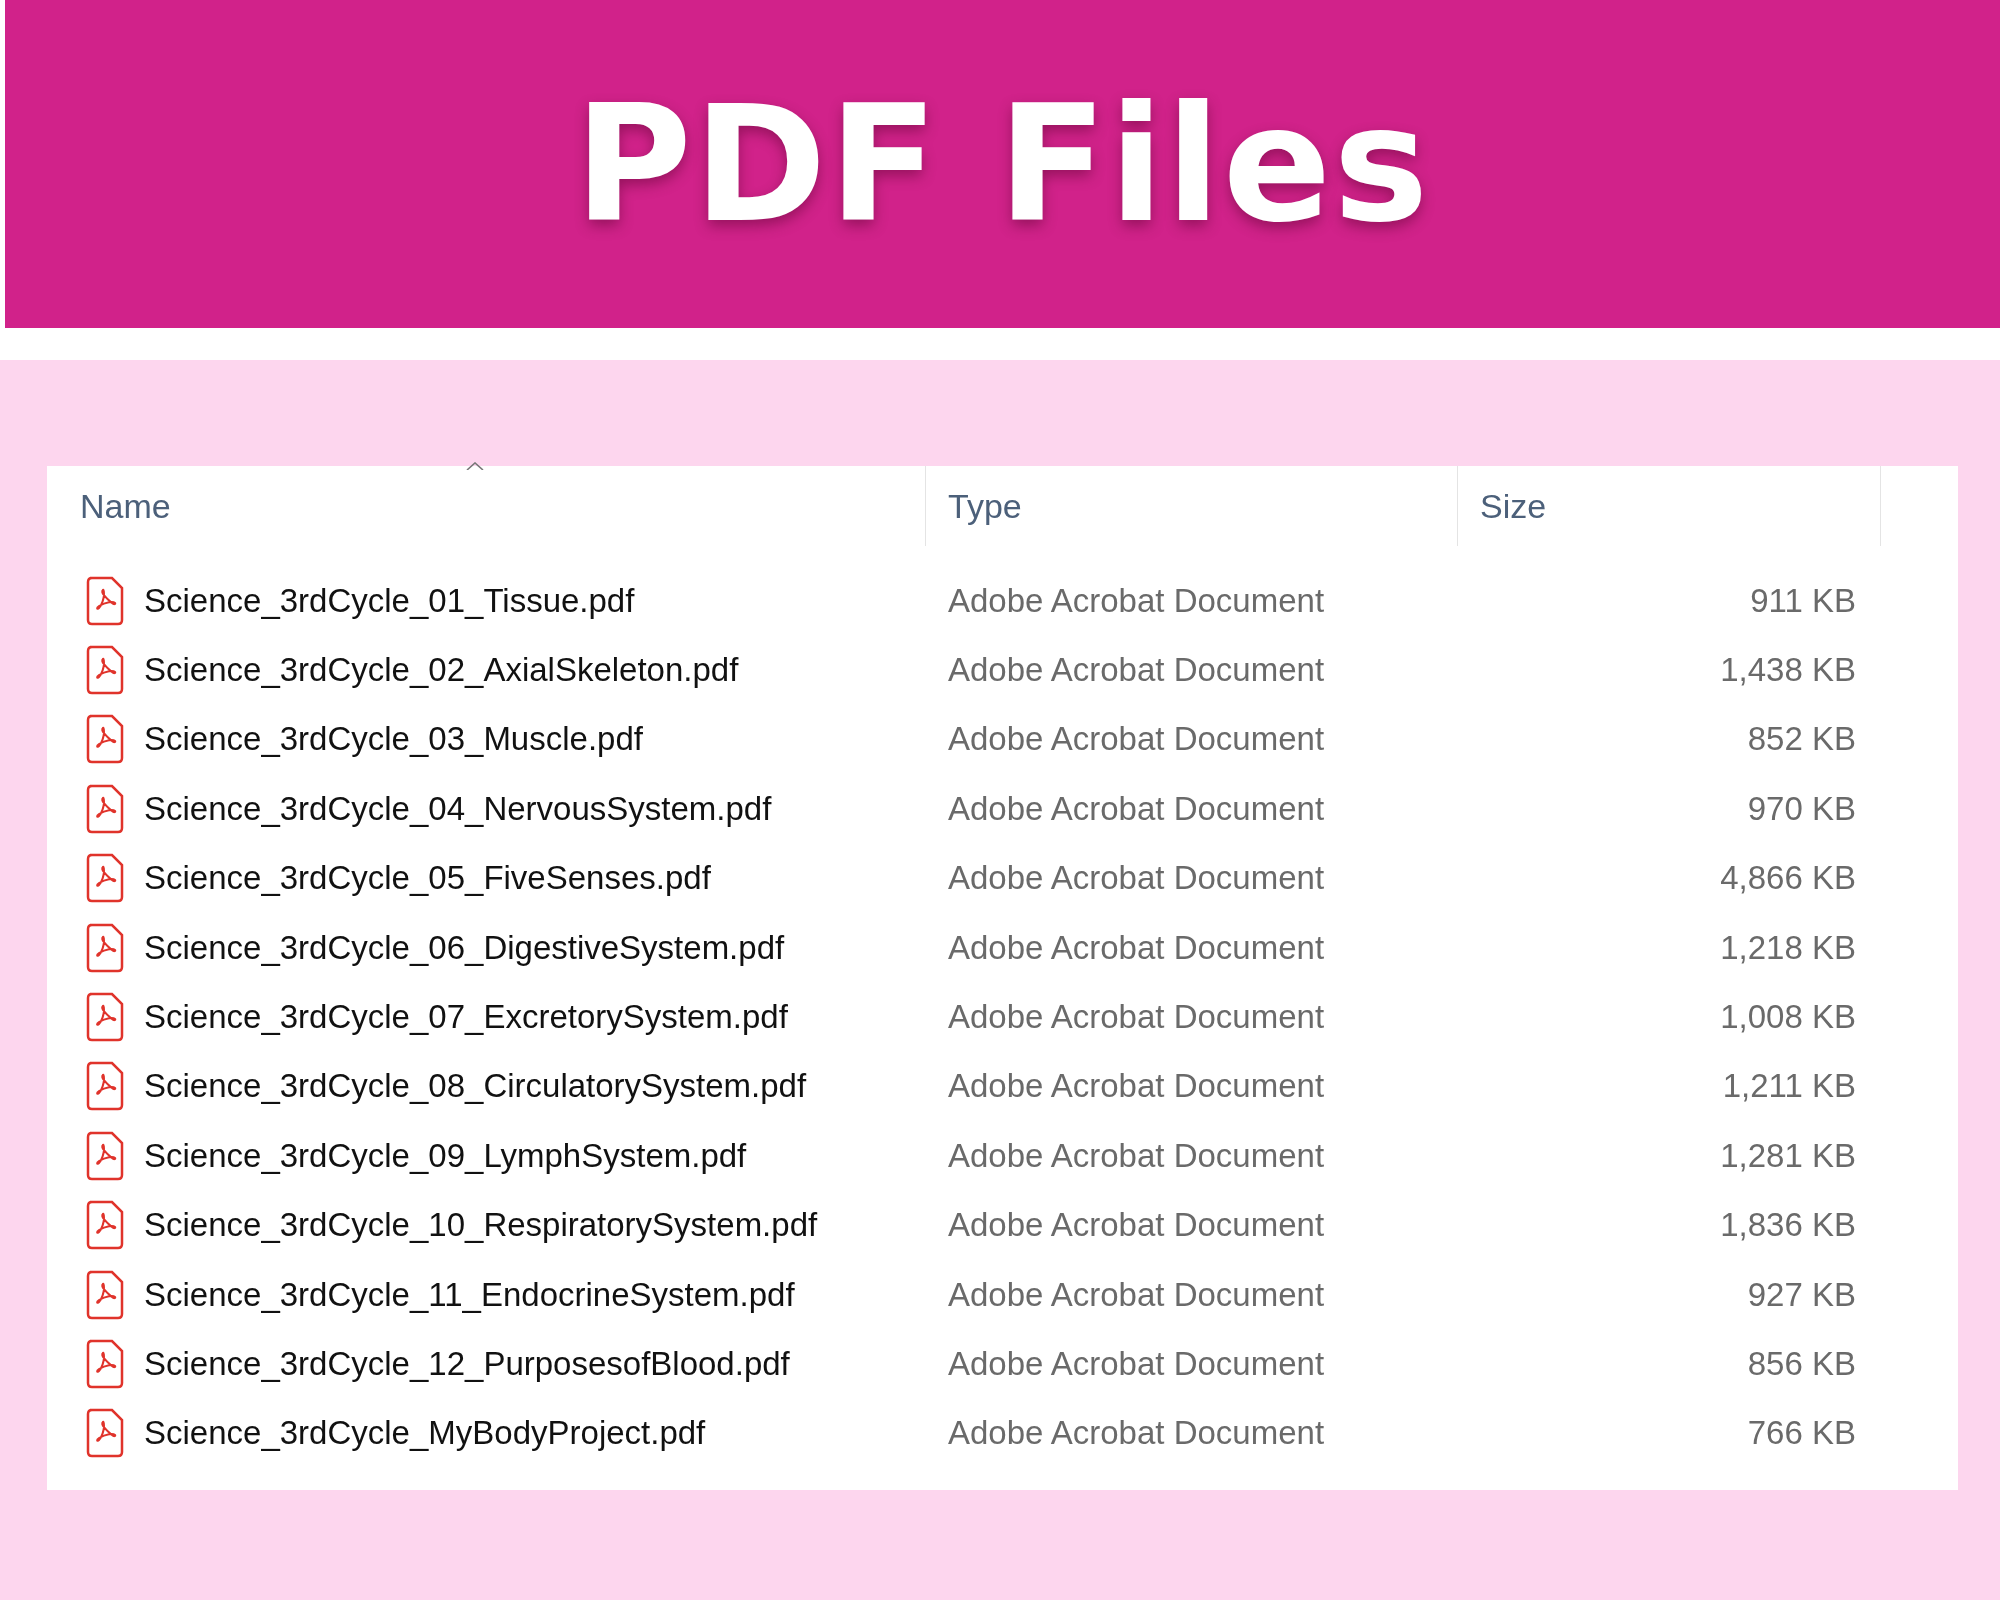 This screenshot has width=2000, height=1600. What do you see at coordinates (1002, 164) in the screenshot?
I see `banner-title: PDF Files` at bounding box center [1002, 164].